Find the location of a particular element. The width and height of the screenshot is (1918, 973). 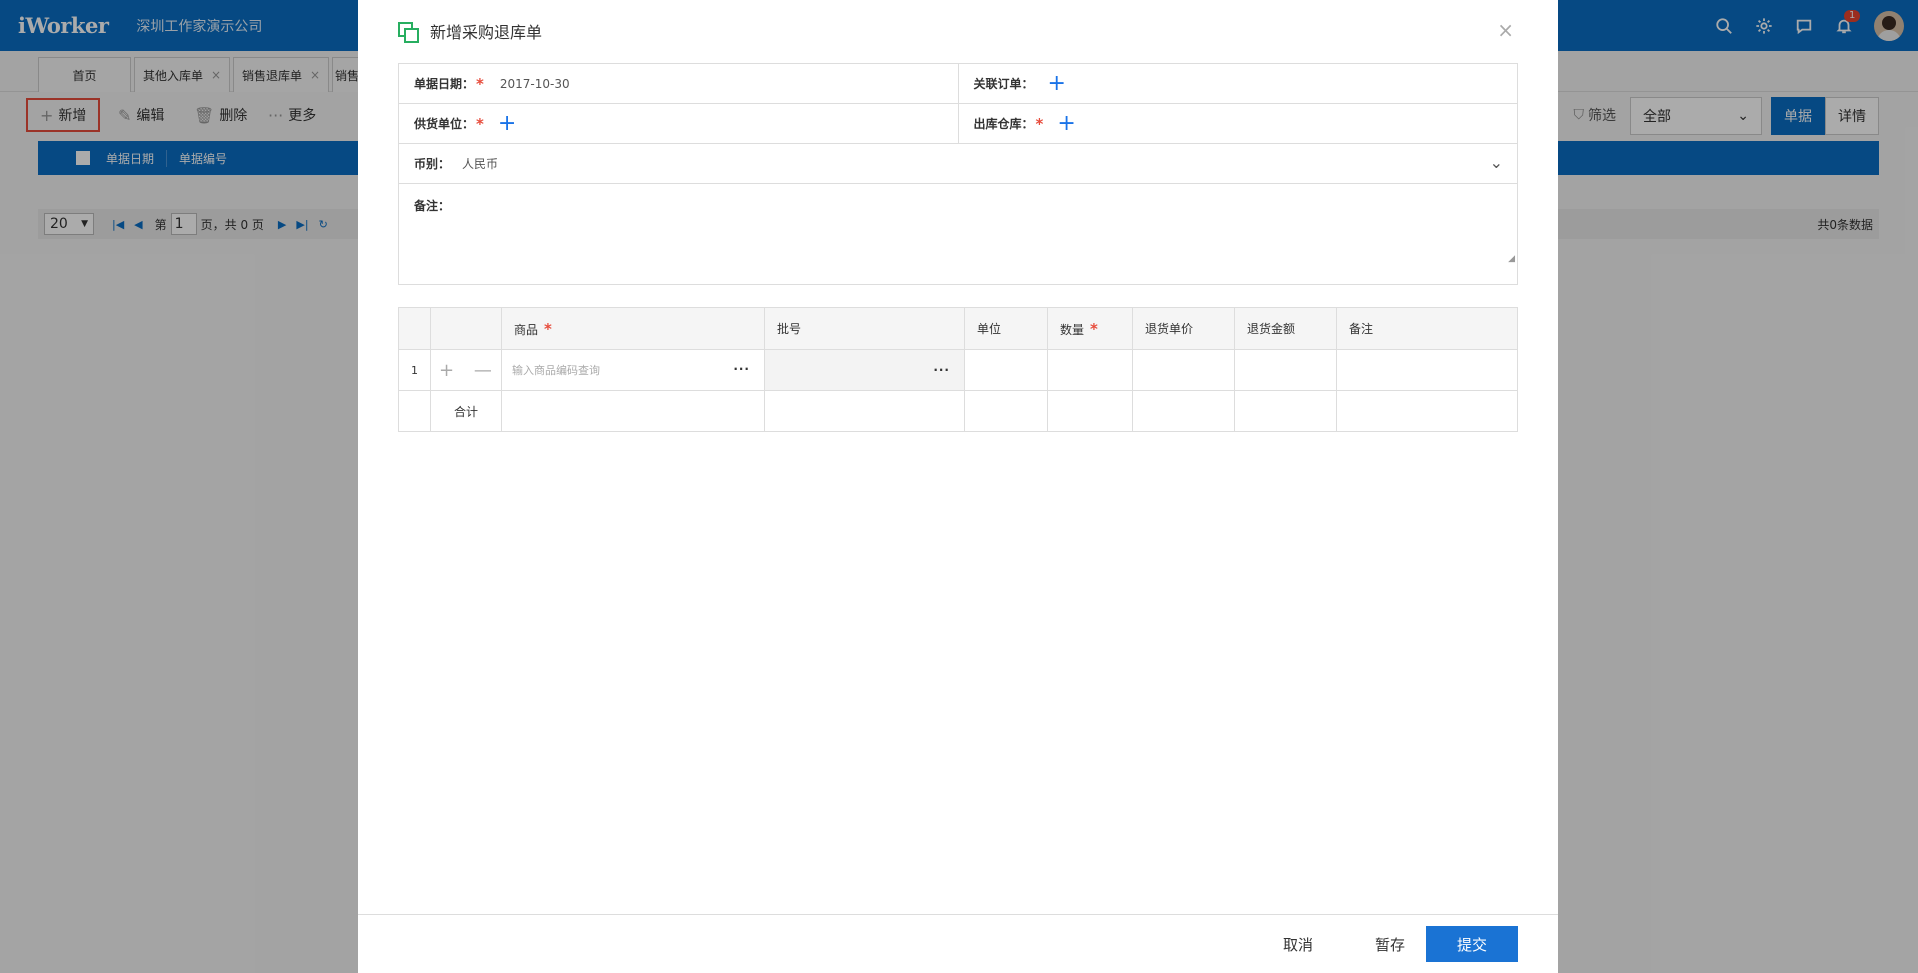

col-remark: 备注 is located at coordinates (1427, 328).